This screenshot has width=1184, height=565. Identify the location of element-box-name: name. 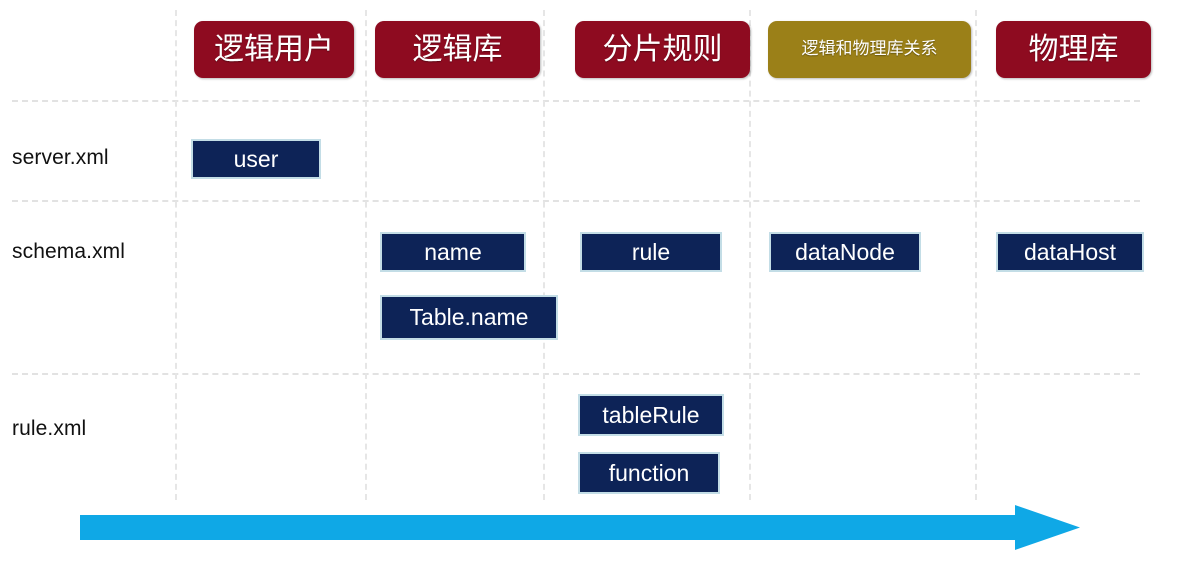
(453, 252).